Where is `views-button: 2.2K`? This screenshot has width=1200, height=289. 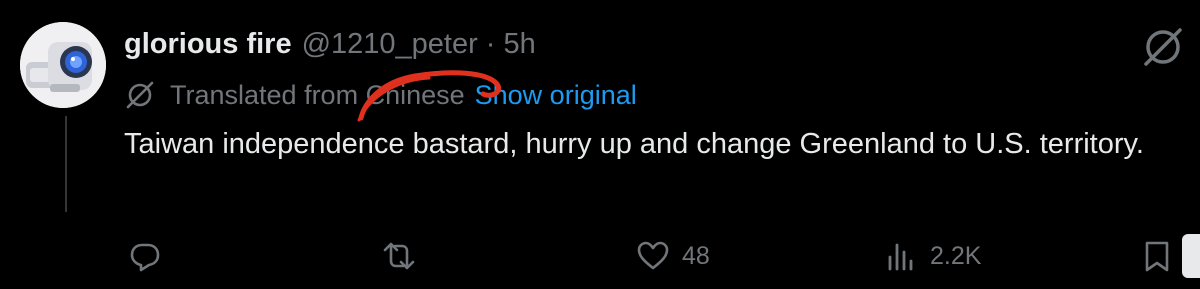 views-button: 2.2K is located at coordinates (932, 256).